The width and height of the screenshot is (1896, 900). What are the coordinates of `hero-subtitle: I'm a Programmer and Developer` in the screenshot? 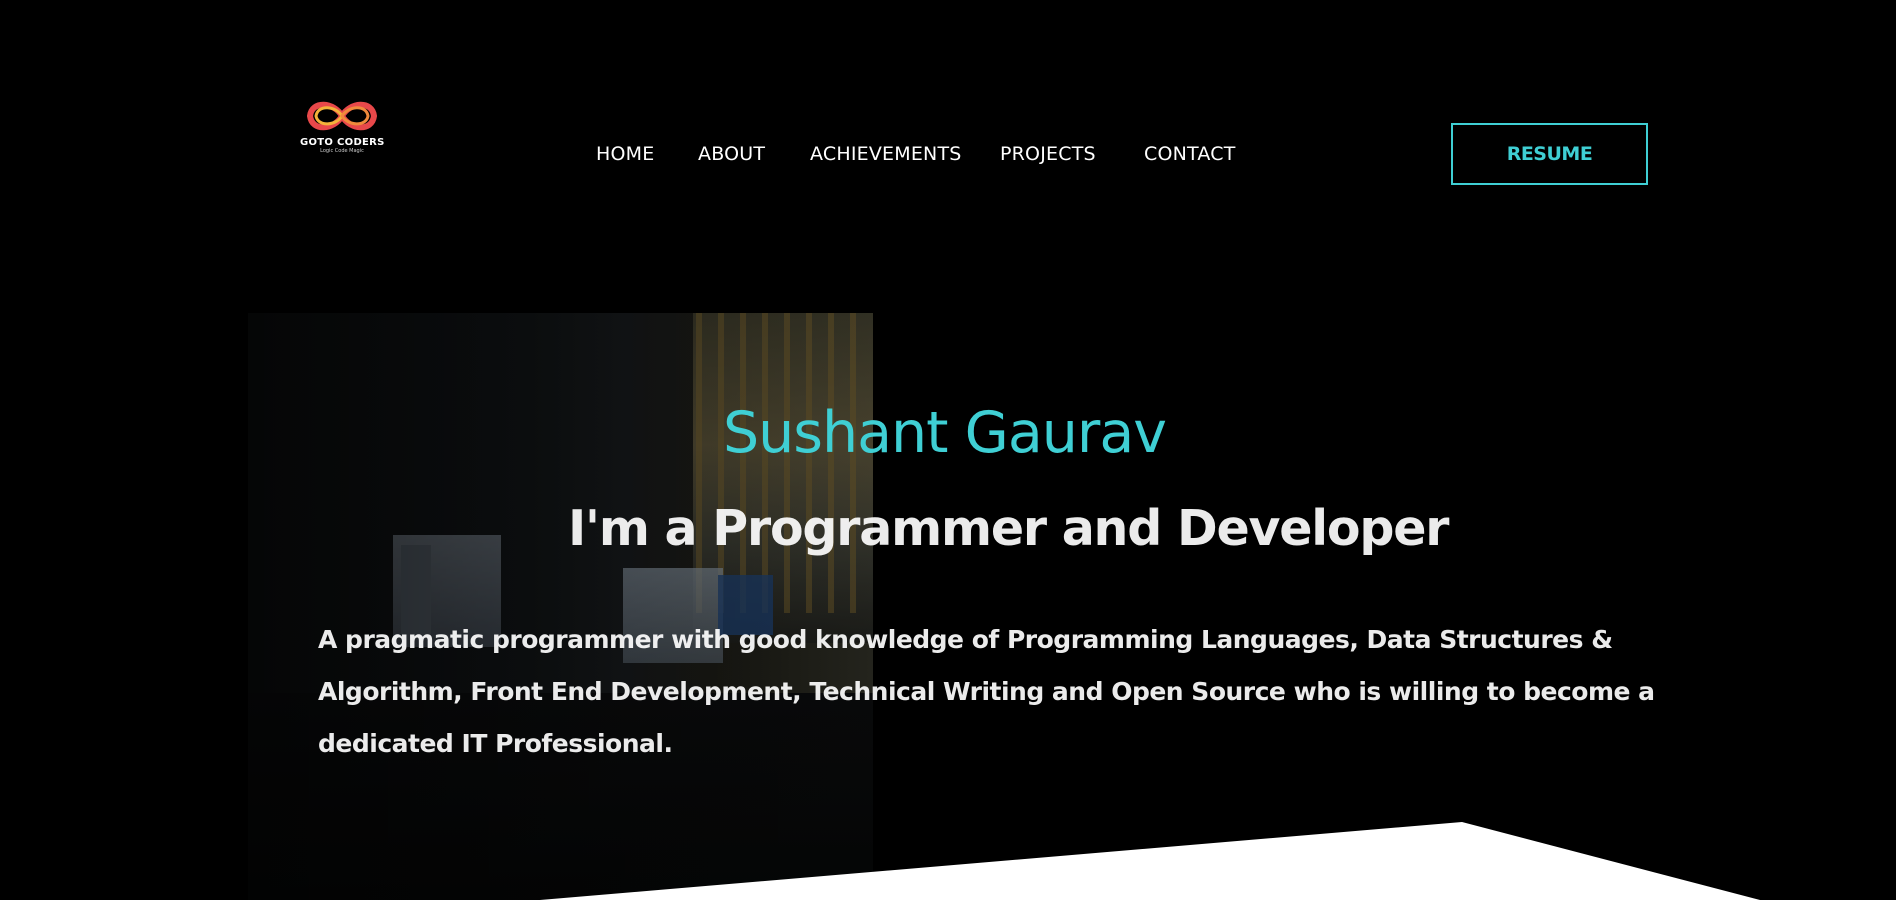 It's located at (1008, 528).